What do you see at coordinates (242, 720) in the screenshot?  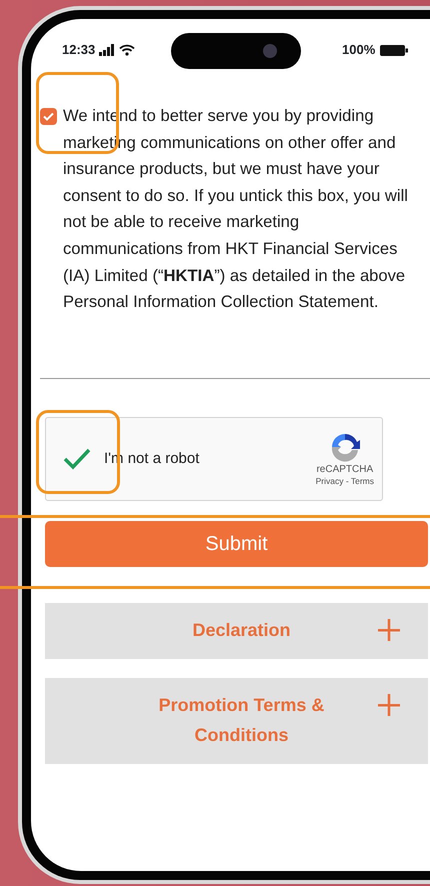 I see `accordion-title: Promotion Terms & Conditions` at bounding box center [242, 720].